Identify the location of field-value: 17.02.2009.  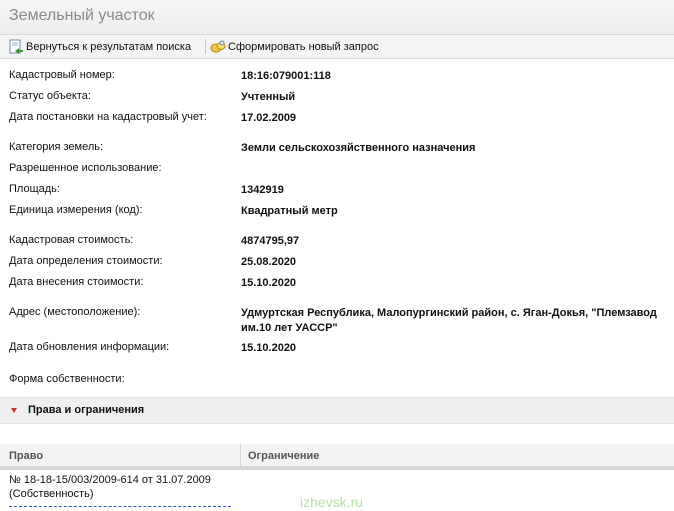
(269, 118).